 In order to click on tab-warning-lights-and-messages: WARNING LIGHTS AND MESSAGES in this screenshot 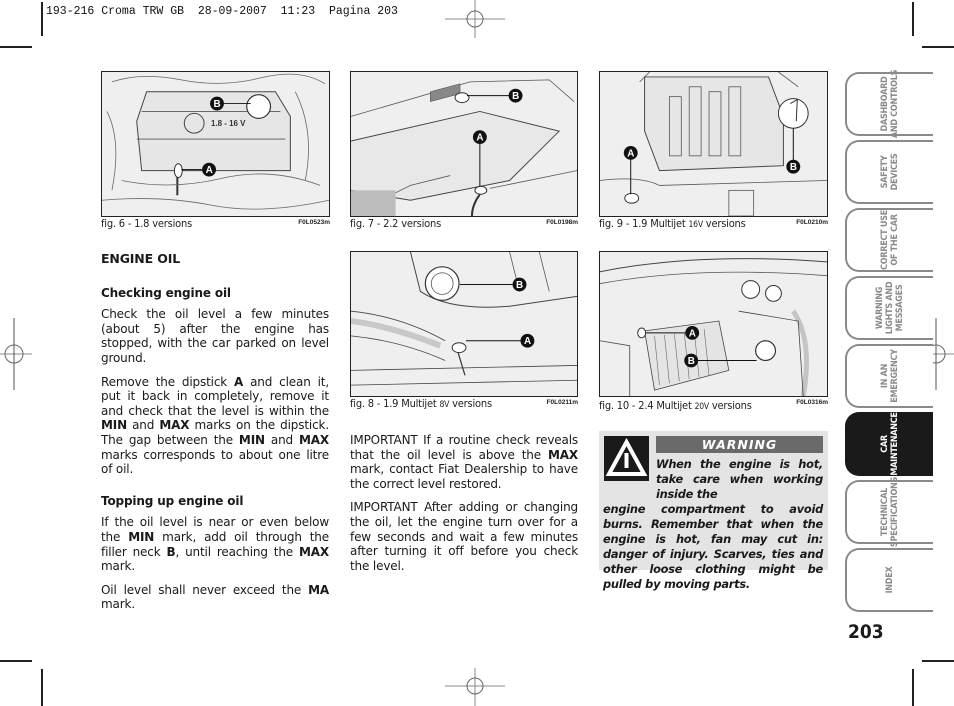, I will do `click(889, 308)`.